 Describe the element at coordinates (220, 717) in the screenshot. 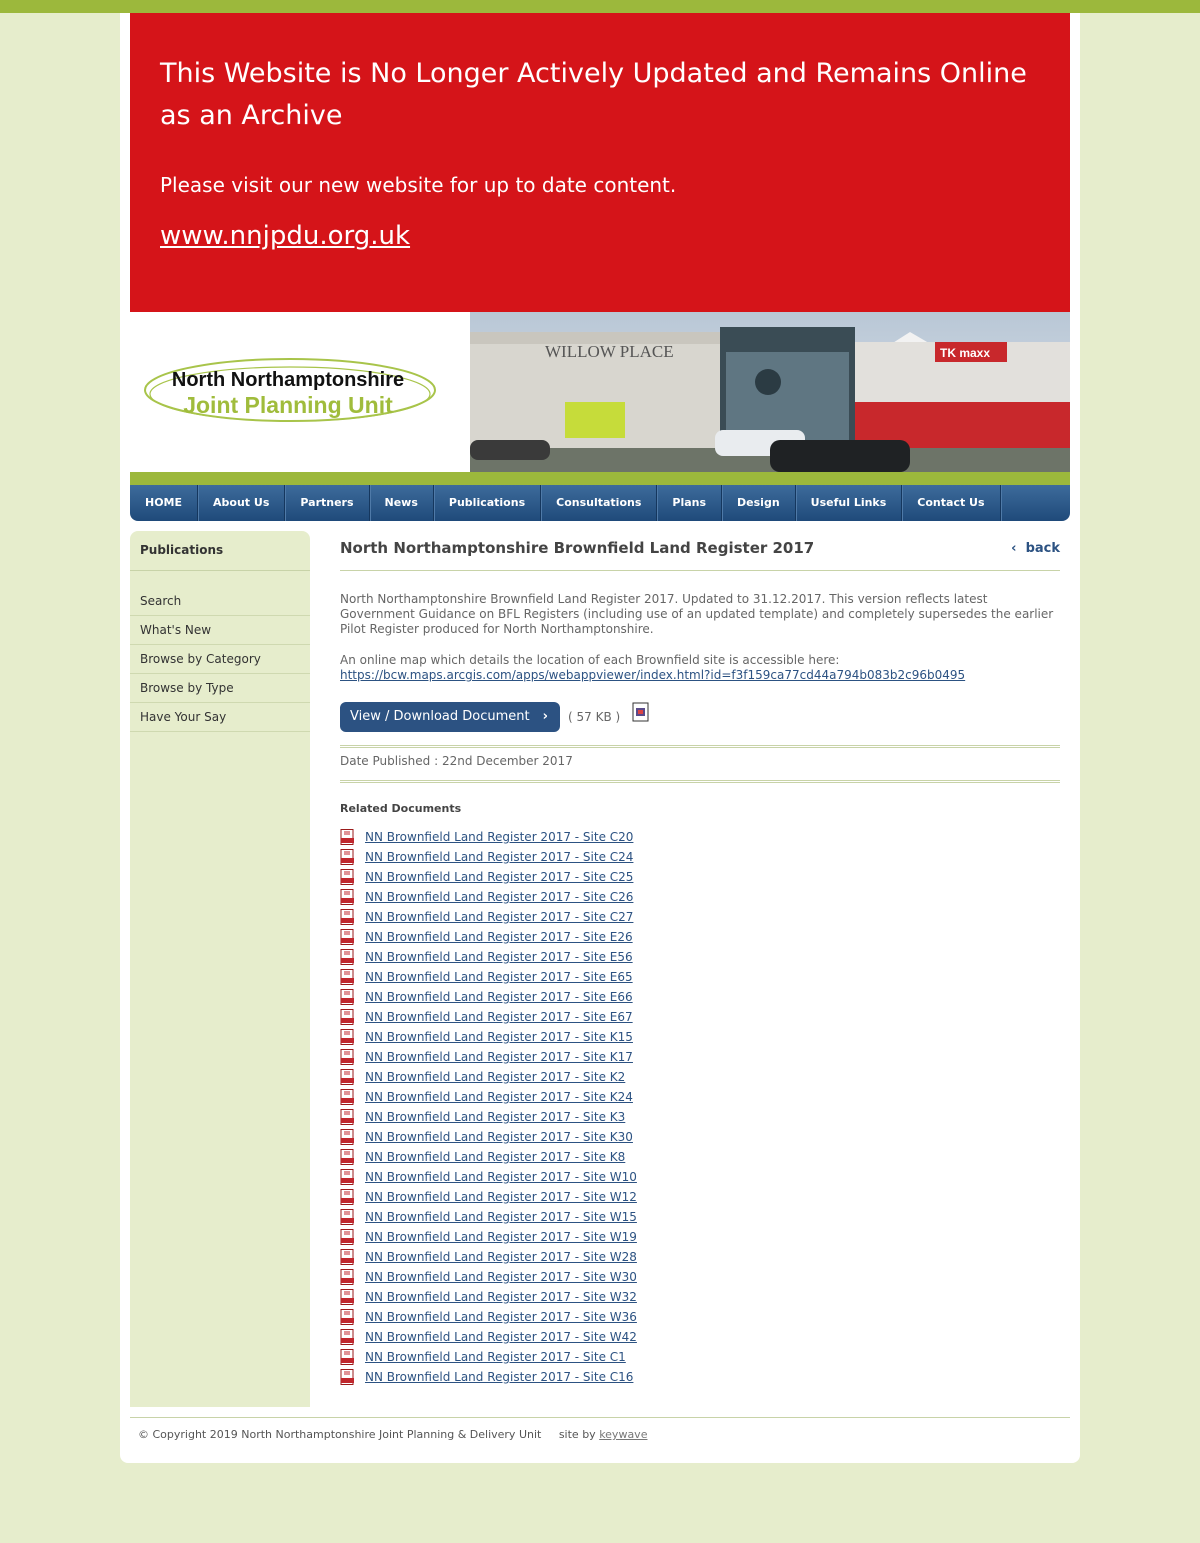

I see `sidebar-item-have-your-say: Have Your Say` at that location.